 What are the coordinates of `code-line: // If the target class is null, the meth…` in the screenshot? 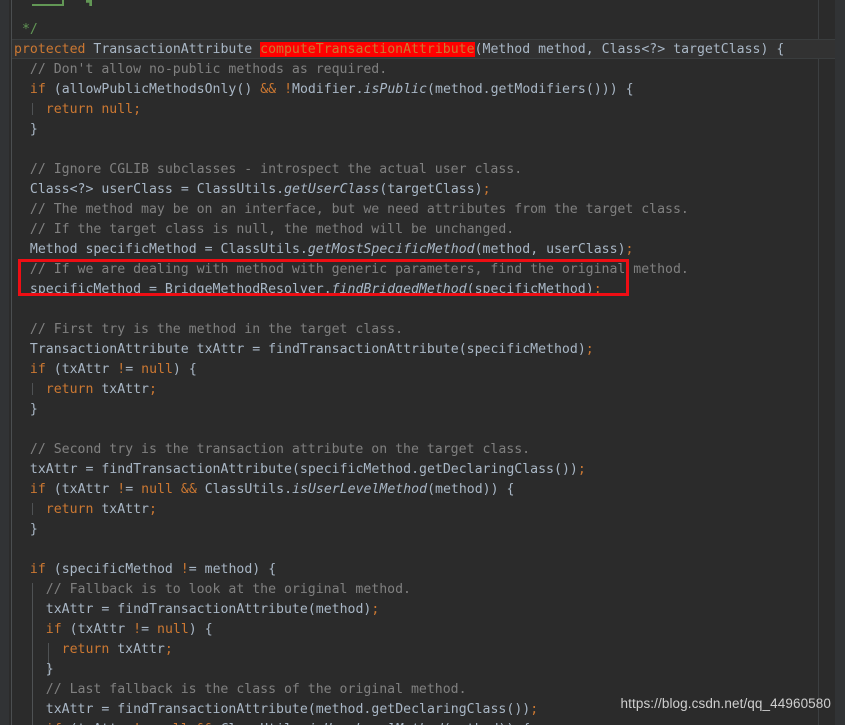 It's located at (429, 230).